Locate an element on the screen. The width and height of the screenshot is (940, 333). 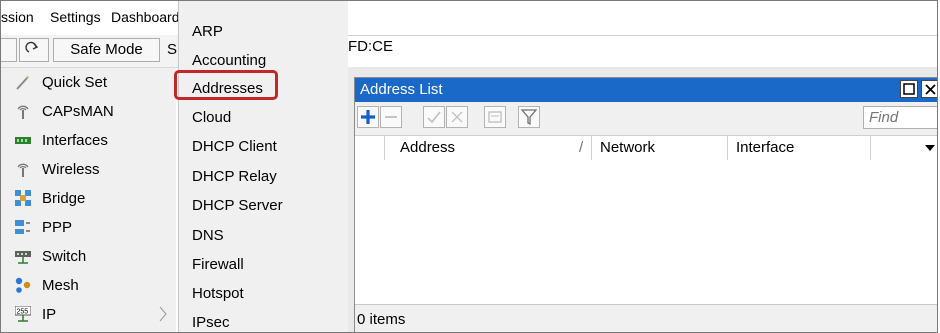
toolbar-right: FD:CE is located at coordinates (642, 34).